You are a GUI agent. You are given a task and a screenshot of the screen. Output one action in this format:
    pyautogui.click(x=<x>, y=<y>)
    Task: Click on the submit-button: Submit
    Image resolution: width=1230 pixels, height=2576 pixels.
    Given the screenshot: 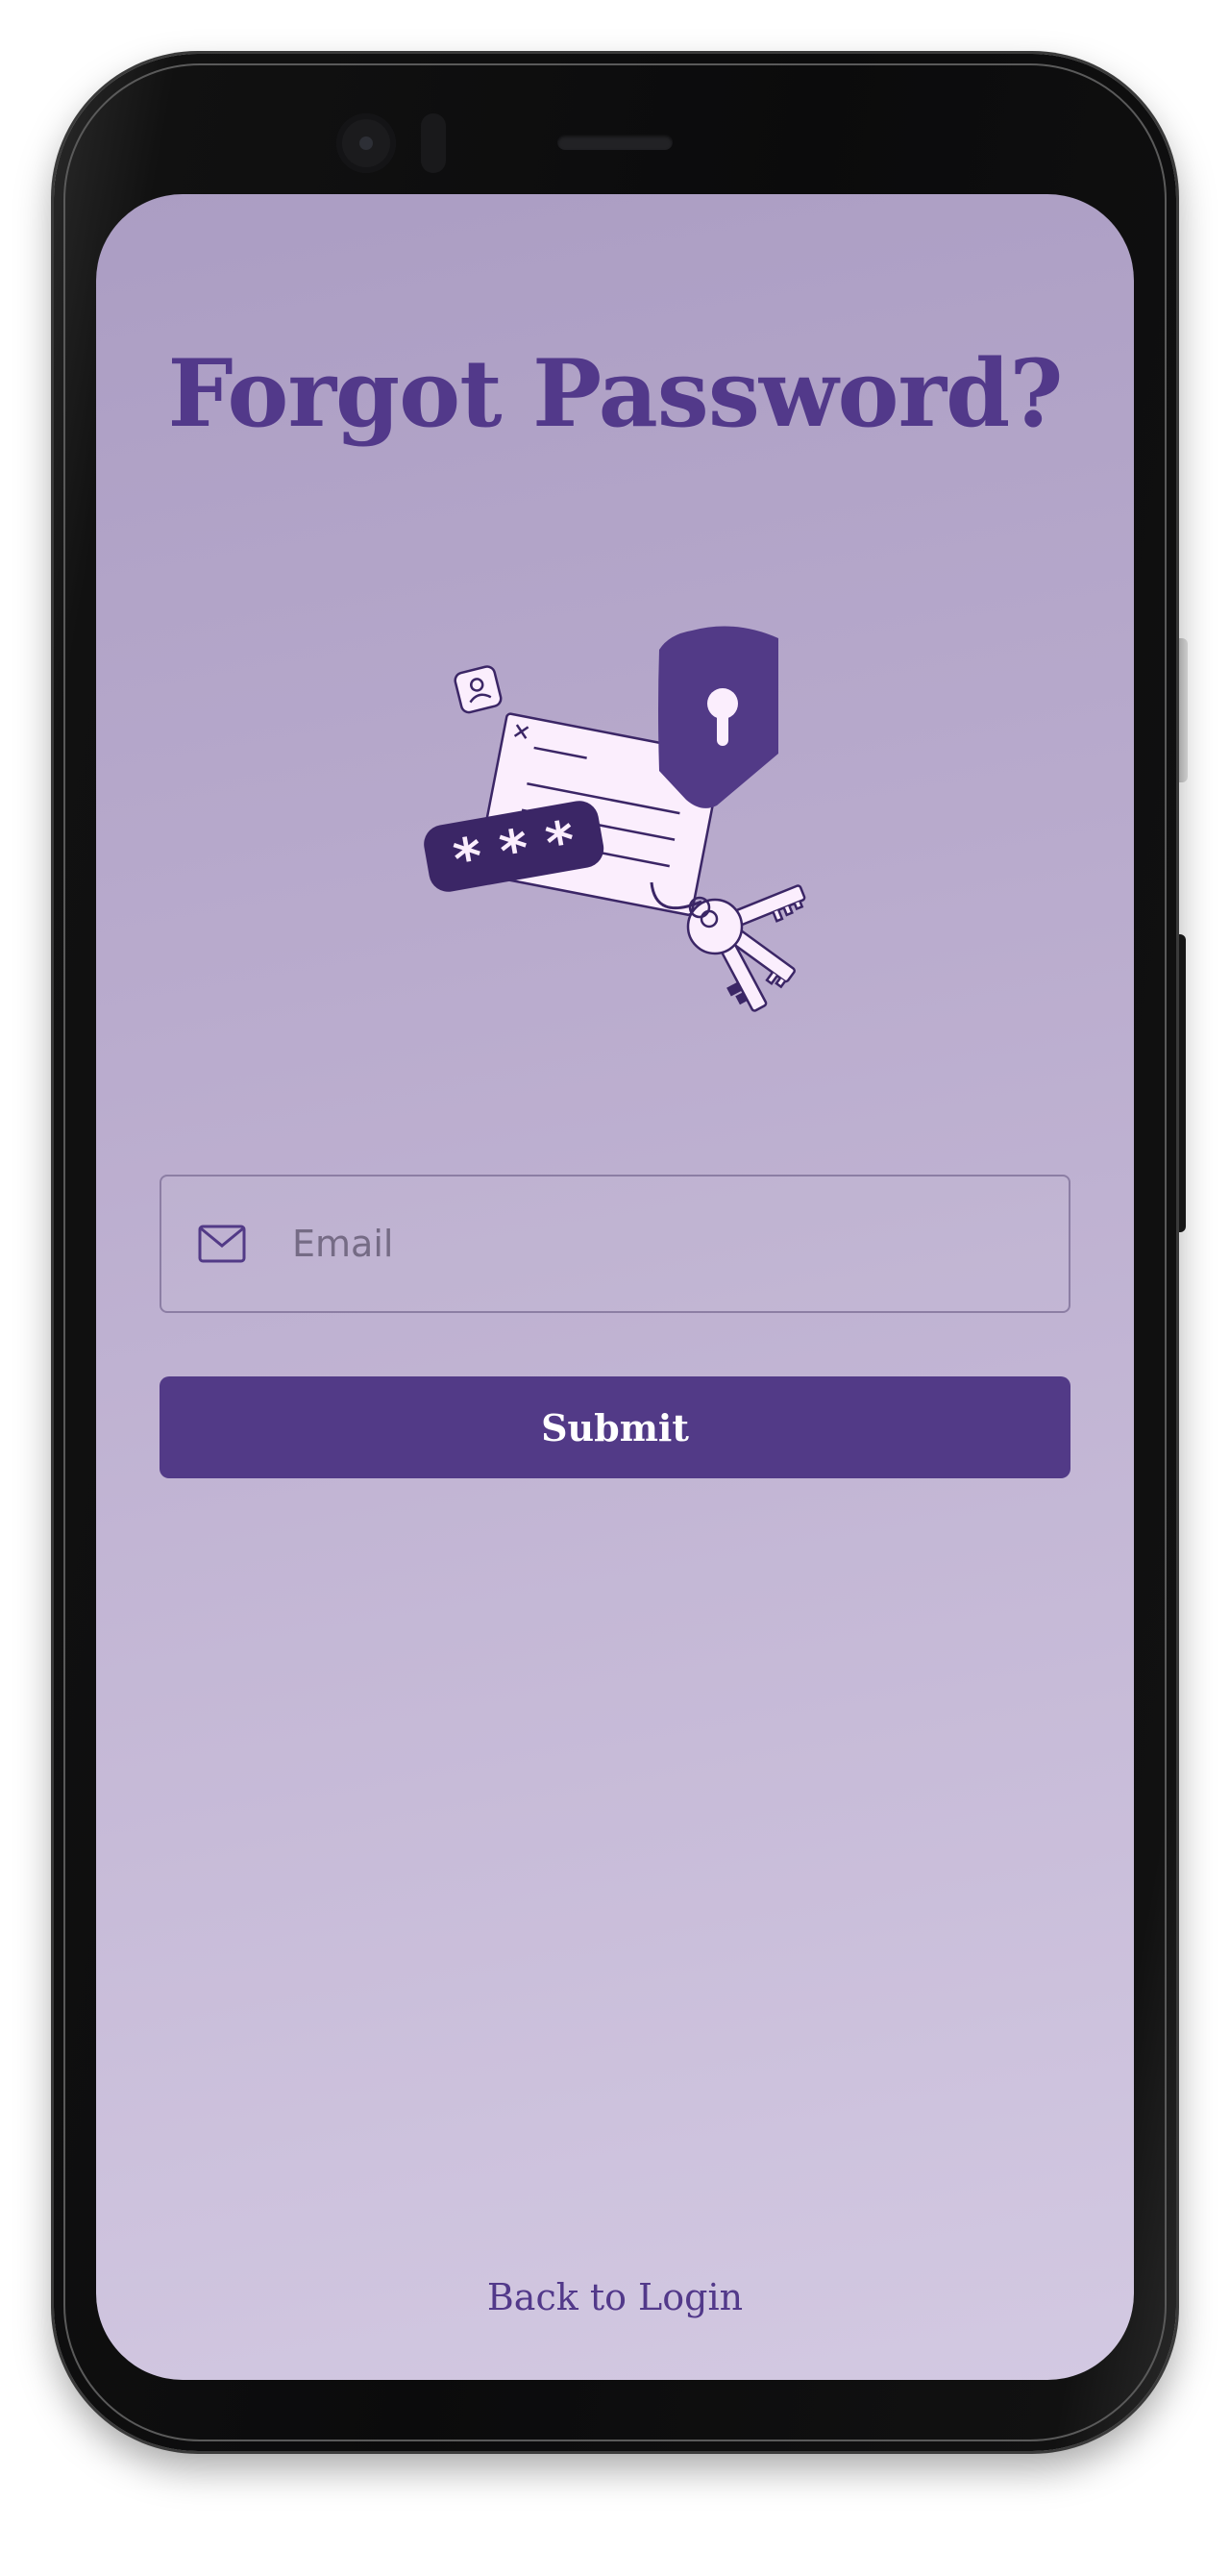 What is the action you would take?
    pyautogui.click(x=615, y=1427)
    